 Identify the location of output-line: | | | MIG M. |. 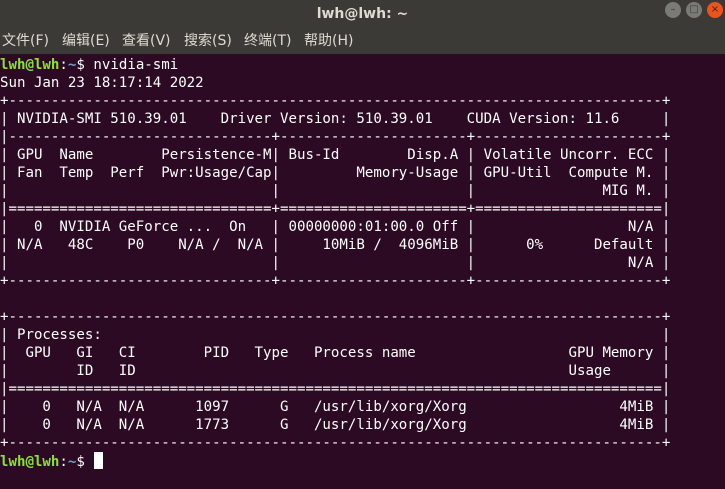
(335, 191).